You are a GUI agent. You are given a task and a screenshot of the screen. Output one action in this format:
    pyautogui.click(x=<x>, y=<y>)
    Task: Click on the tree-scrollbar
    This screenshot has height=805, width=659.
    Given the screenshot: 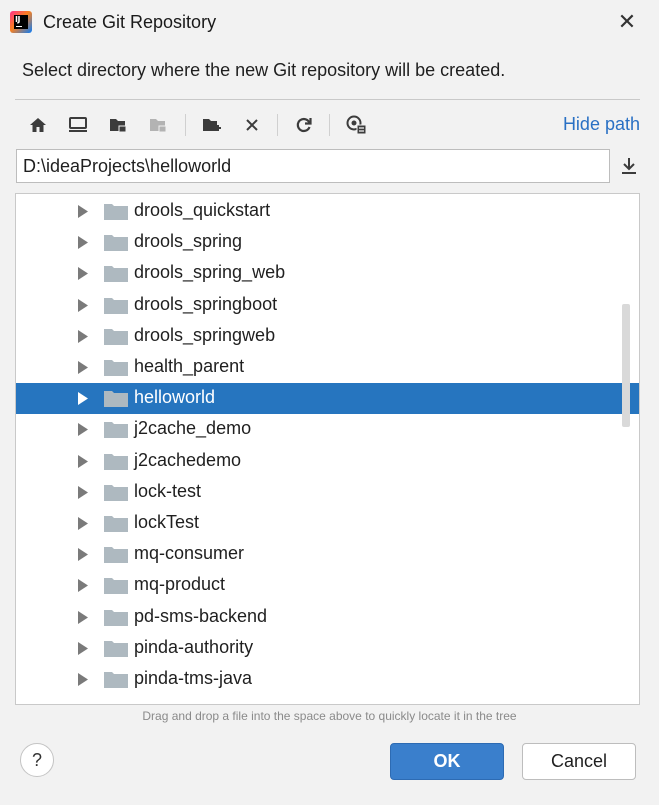 What is the action you would take?
    pyautogui.click(x=626, y=365)
    